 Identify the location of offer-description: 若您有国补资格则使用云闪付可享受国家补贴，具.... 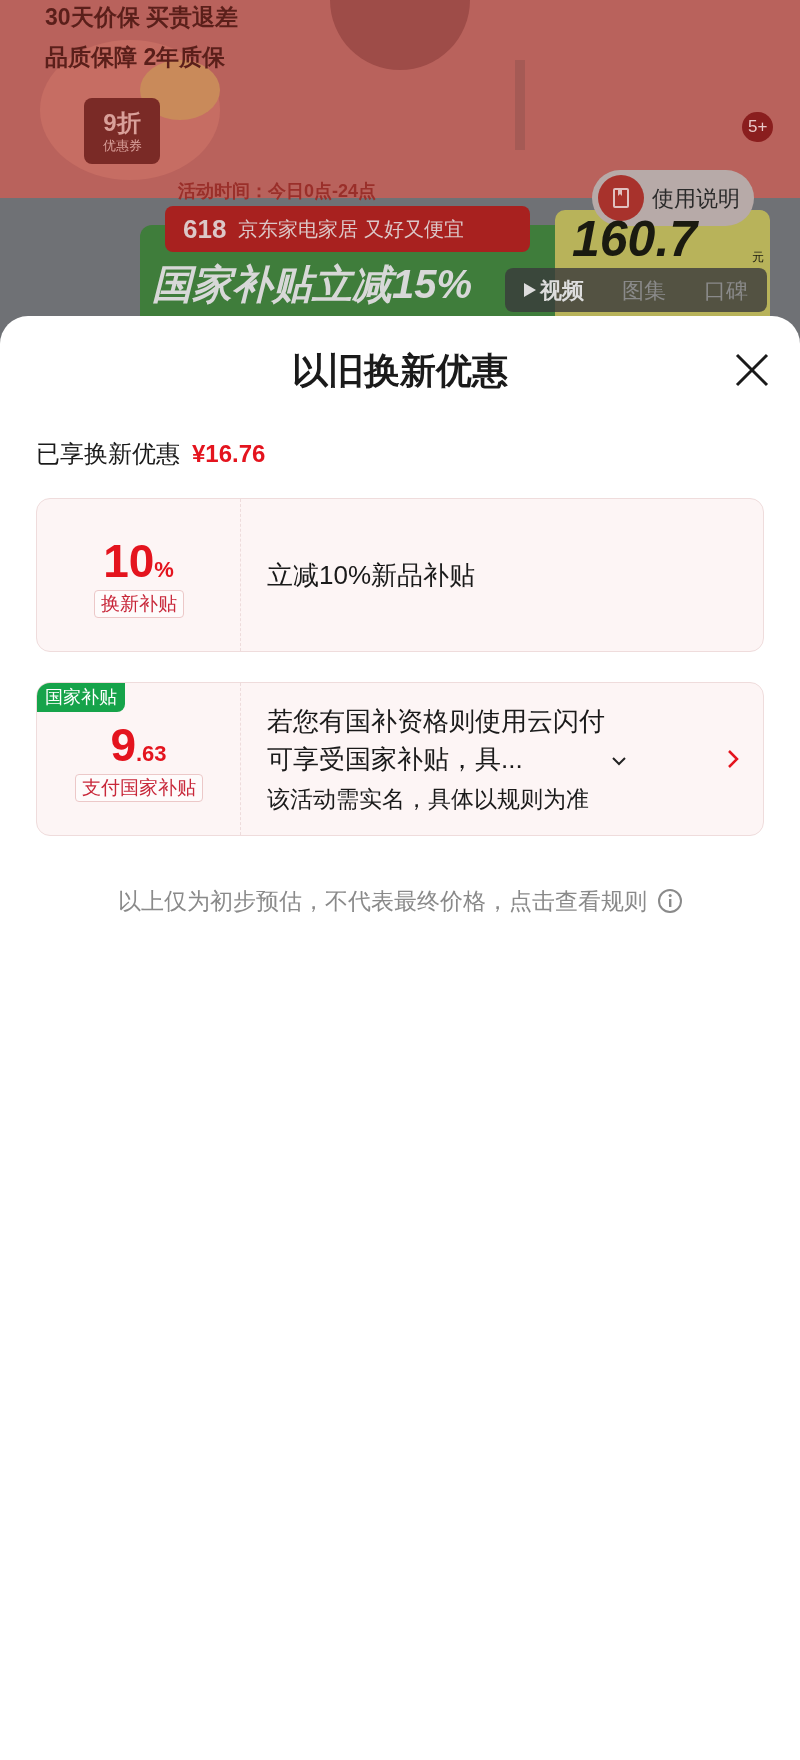
(436, 740).